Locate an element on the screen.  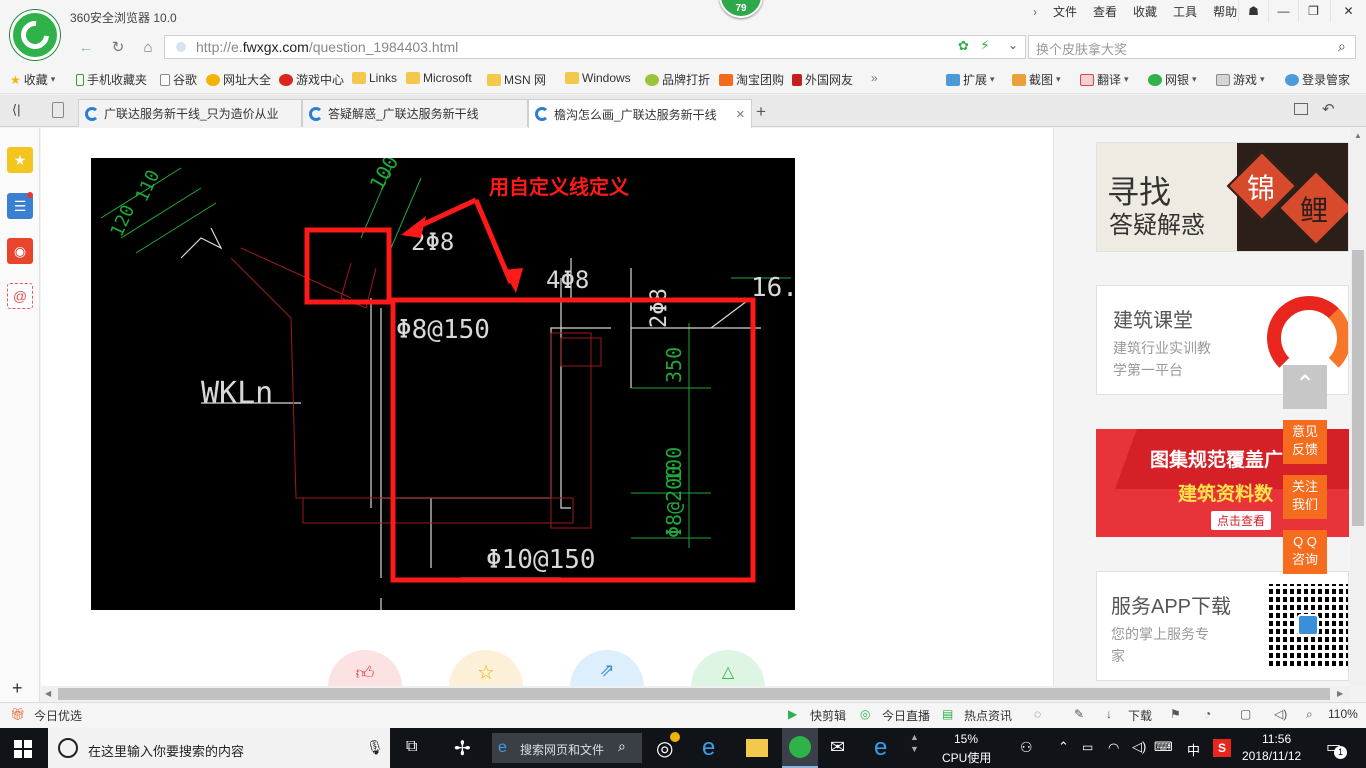
vertical-scrollbar: ▲ is located at coordinates (1358, 407).